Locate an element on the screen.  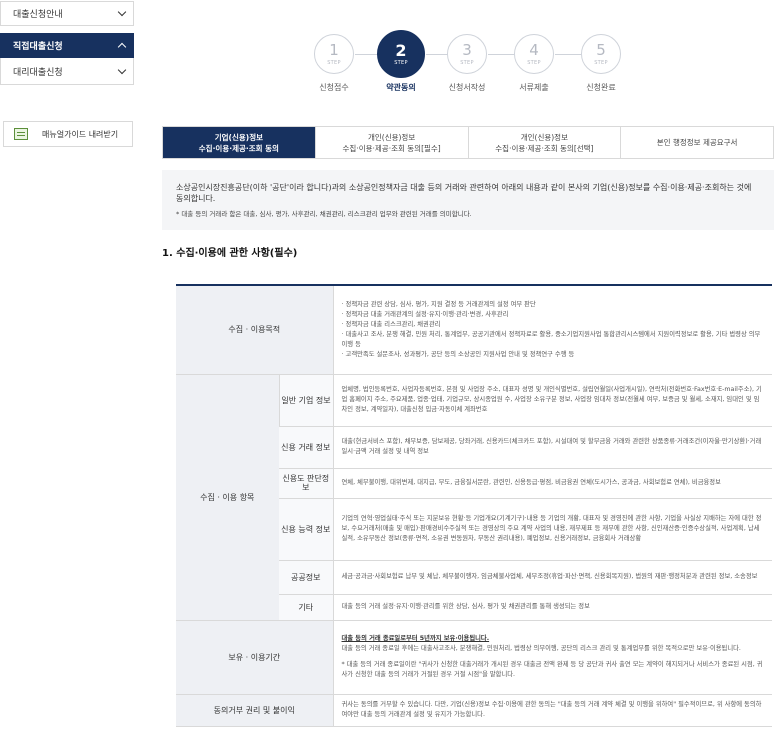
tab-label-line2: 수집·이용·제공·조회 동의[선택] is located at coordinates (544, 148).